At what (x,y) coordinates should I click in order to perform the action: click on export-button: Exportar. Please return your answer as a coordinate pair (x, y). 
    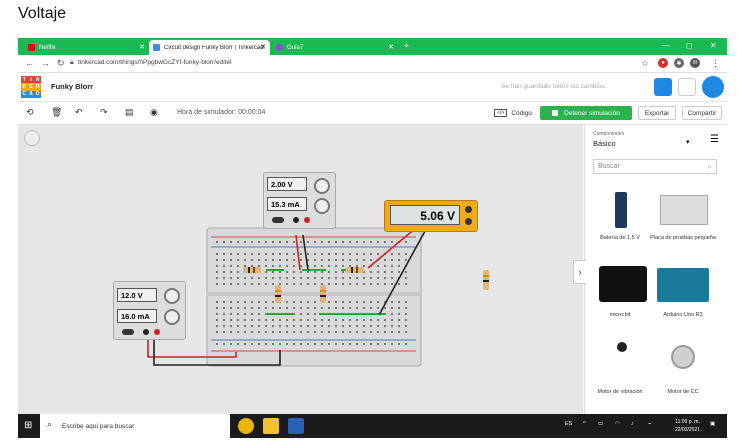
    Looking at the image, I should click on (657, 113).